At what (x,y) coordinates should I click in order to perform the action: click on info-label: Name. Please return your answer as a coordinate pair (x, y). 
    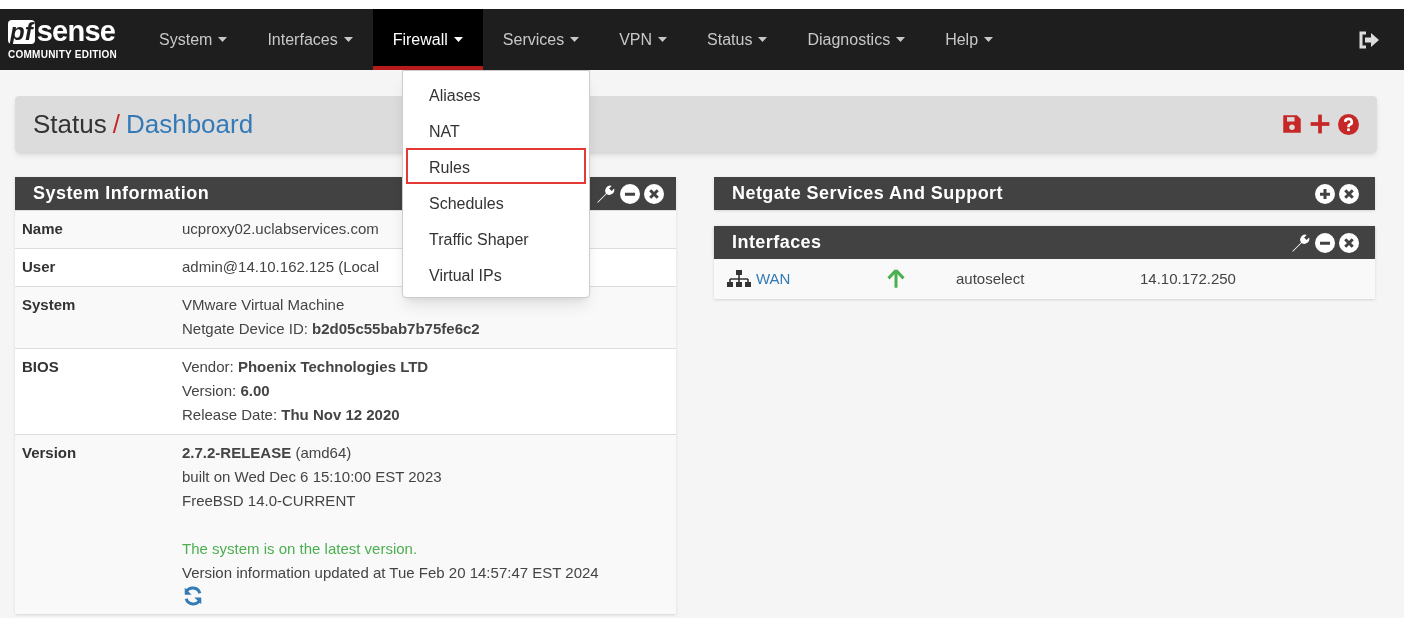
    Looking at the image, I should click on (42, 228).